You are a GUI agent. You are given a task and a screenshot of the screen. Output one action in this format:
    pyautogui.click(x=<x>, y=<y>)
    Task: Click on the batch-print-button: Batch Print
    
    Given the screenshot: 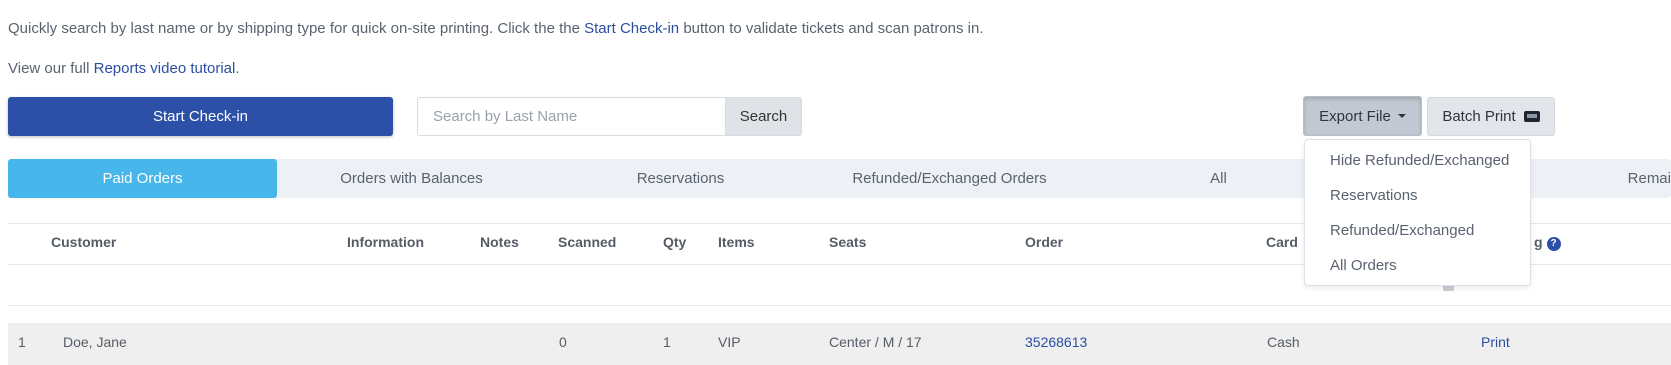 What is the action you would take?
    pyautogui.click(x=1491, y=116)
    